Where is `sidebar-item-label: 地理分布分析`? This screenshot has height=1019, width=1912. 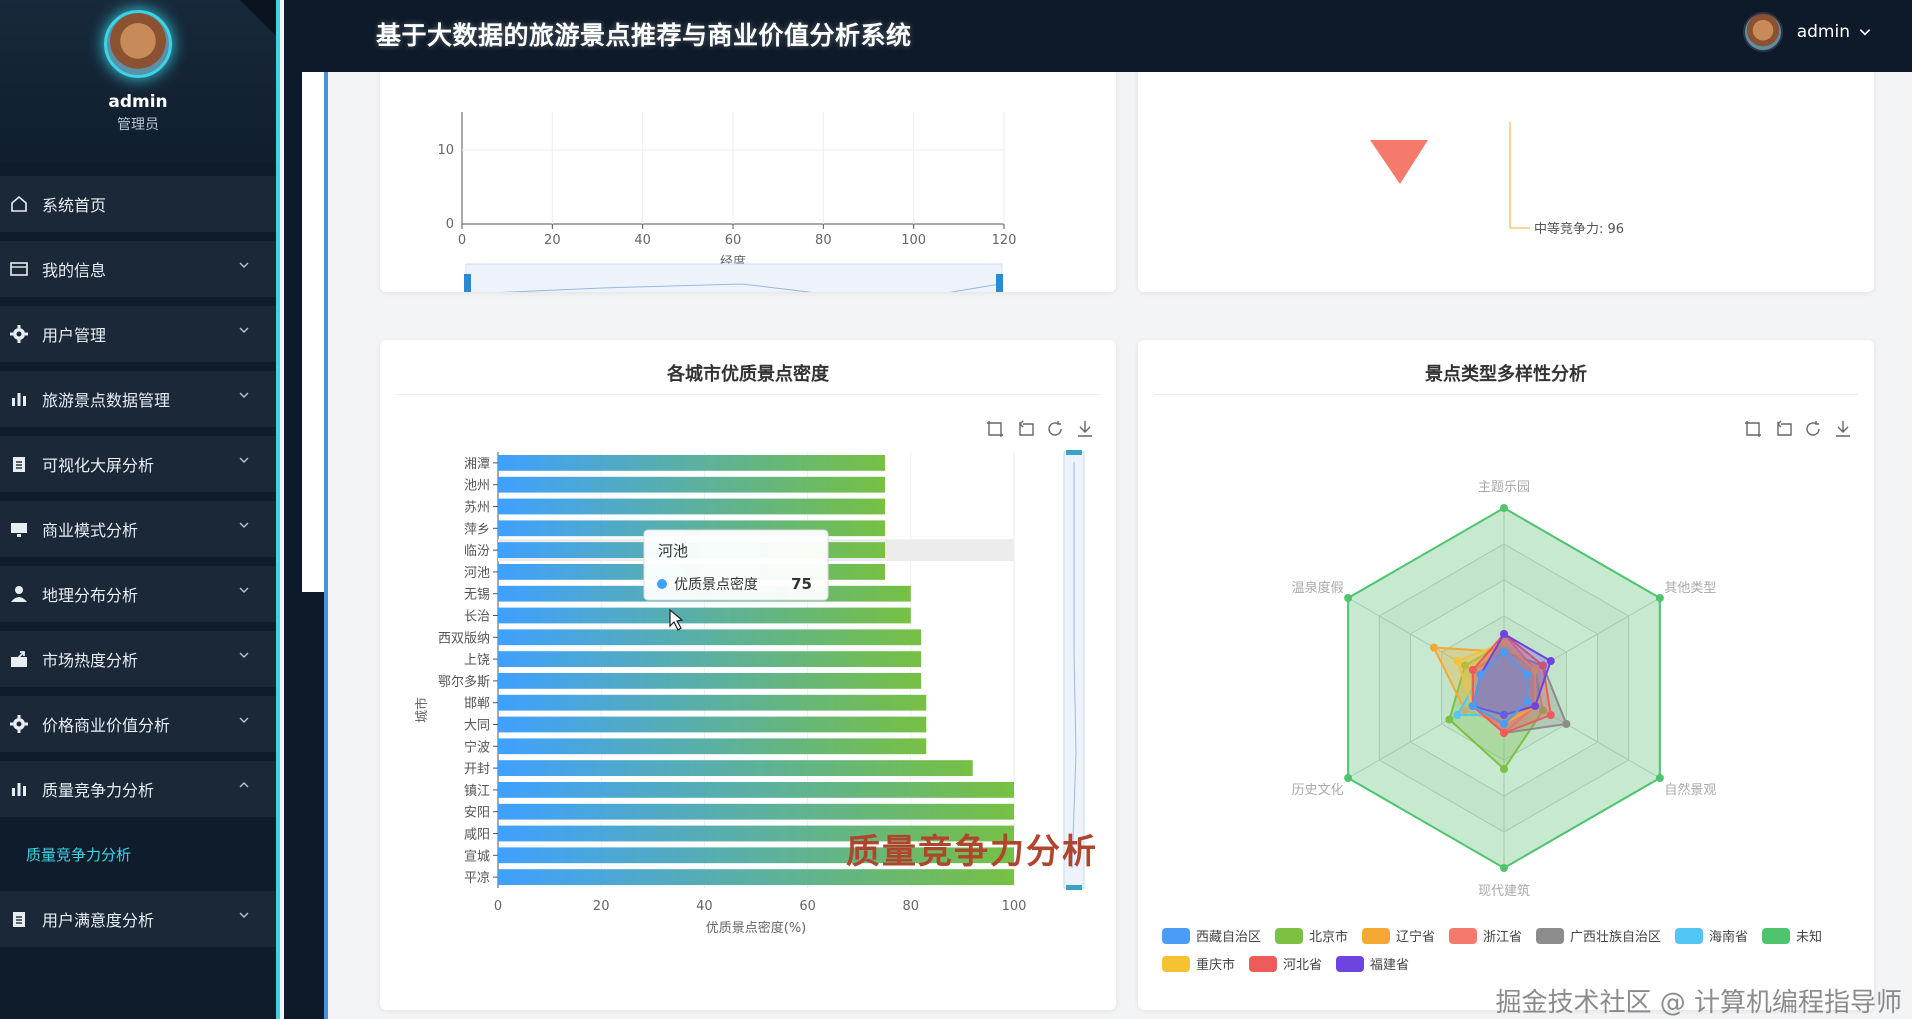
sidebar-item-label: 地理分布分析 is located at coordinates (90, 595).